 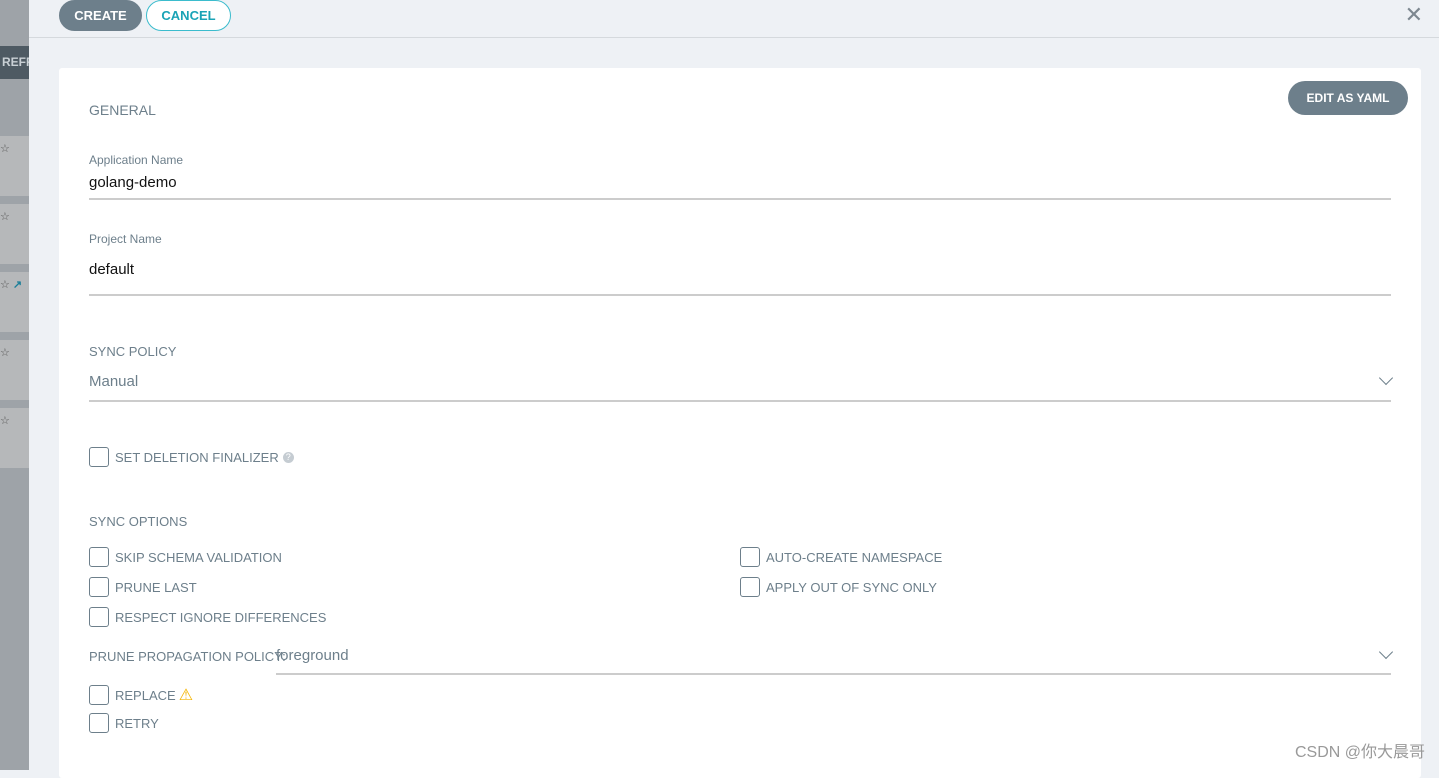 What do you see at coordinates (188, 15) in the screenshot?
I see `cancel-button: CANCEL` at bounding box center [188, 15].